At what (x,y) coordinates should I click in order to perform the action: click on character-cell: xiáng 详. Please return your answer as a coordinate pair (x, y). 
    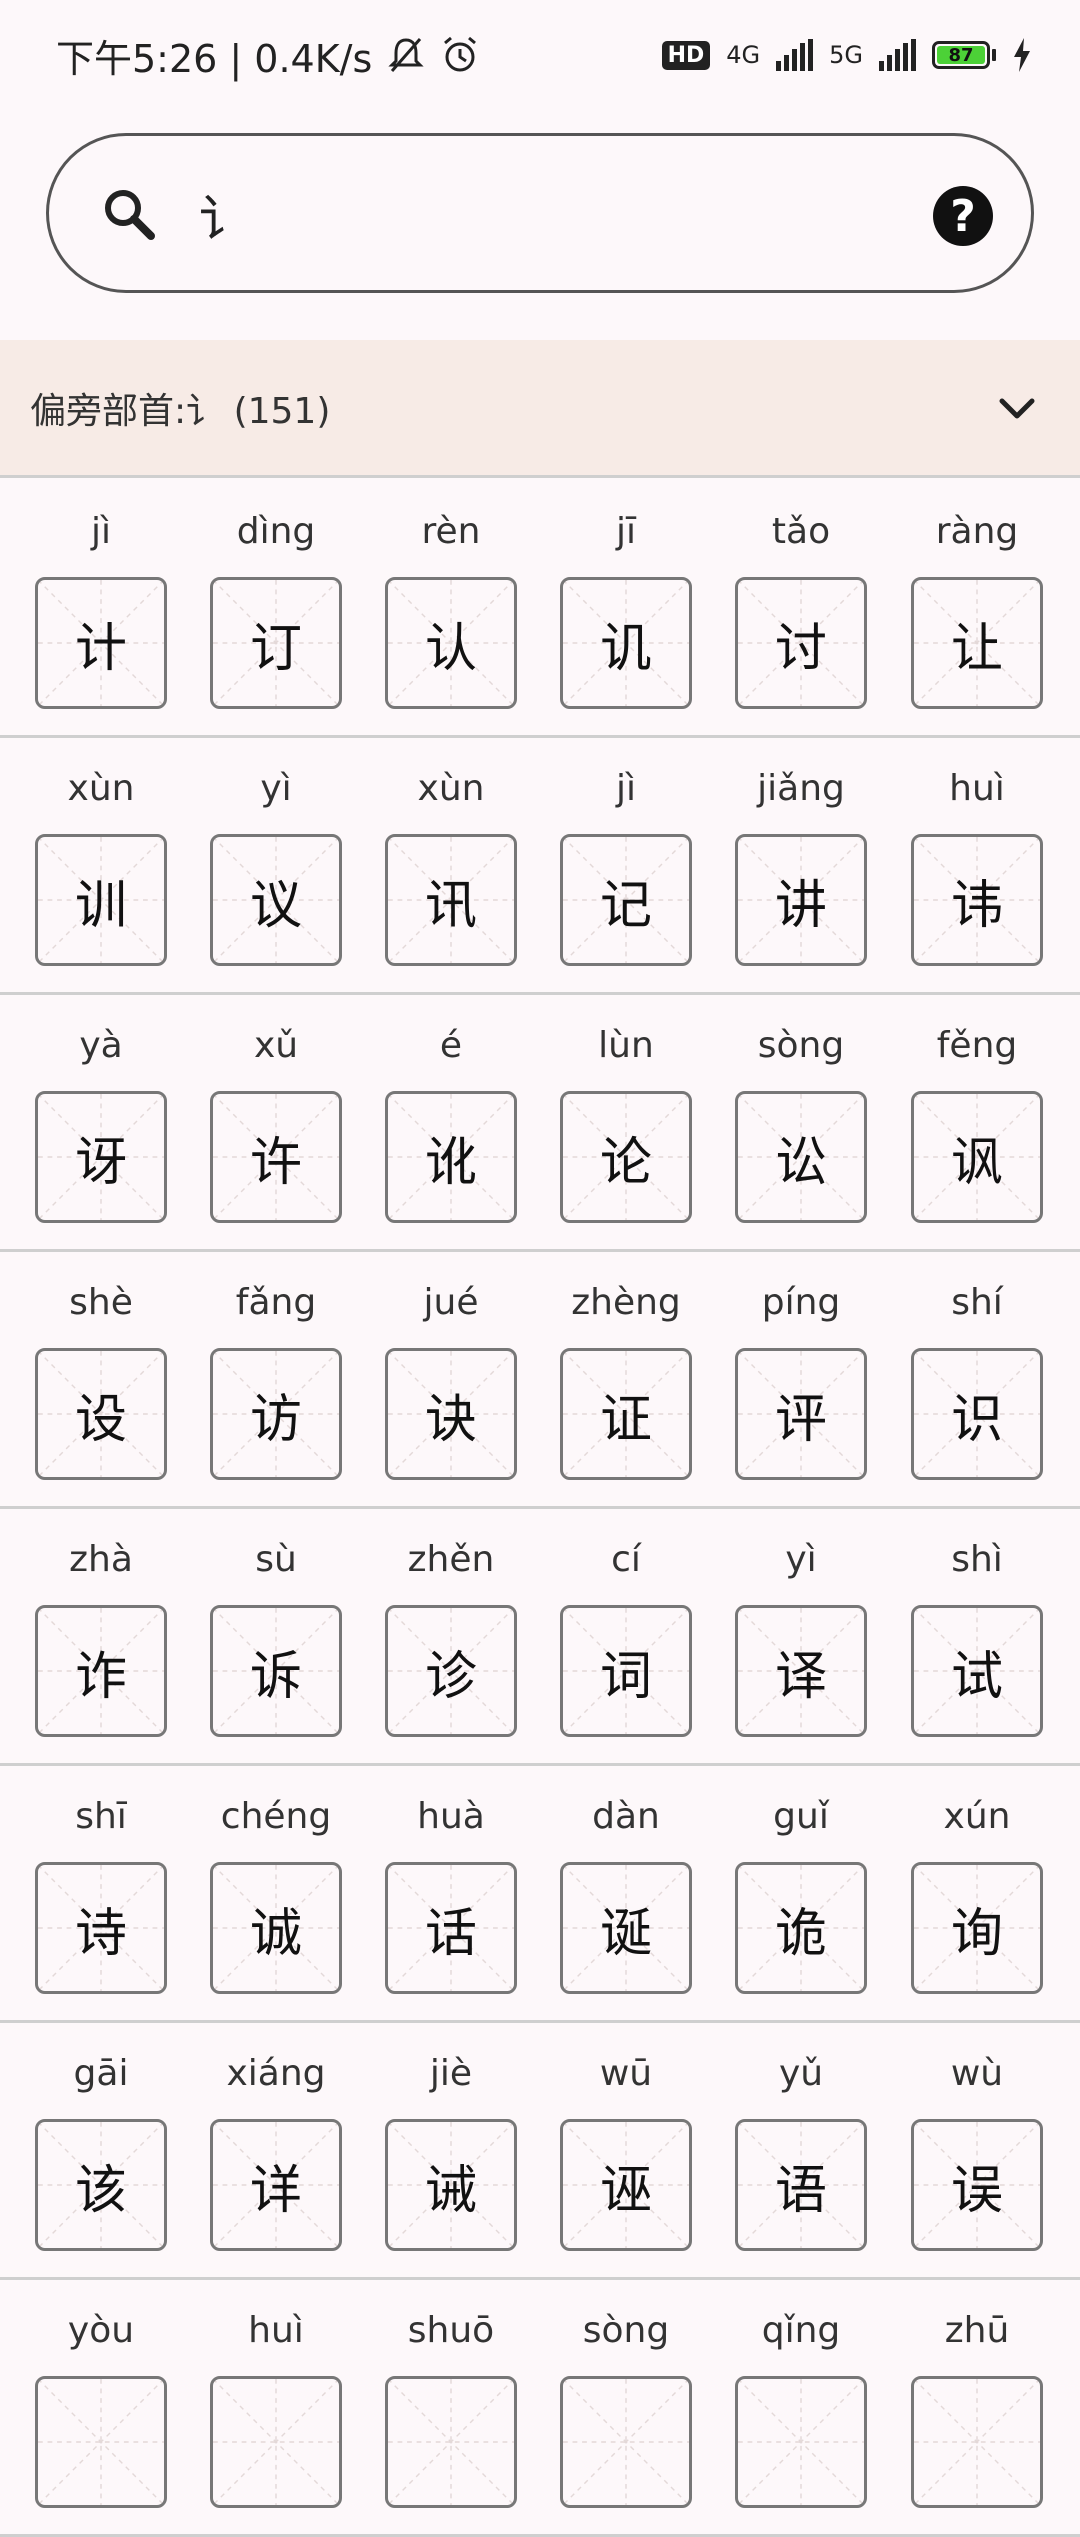
    Looking at the image, I should click on (276, 2151).